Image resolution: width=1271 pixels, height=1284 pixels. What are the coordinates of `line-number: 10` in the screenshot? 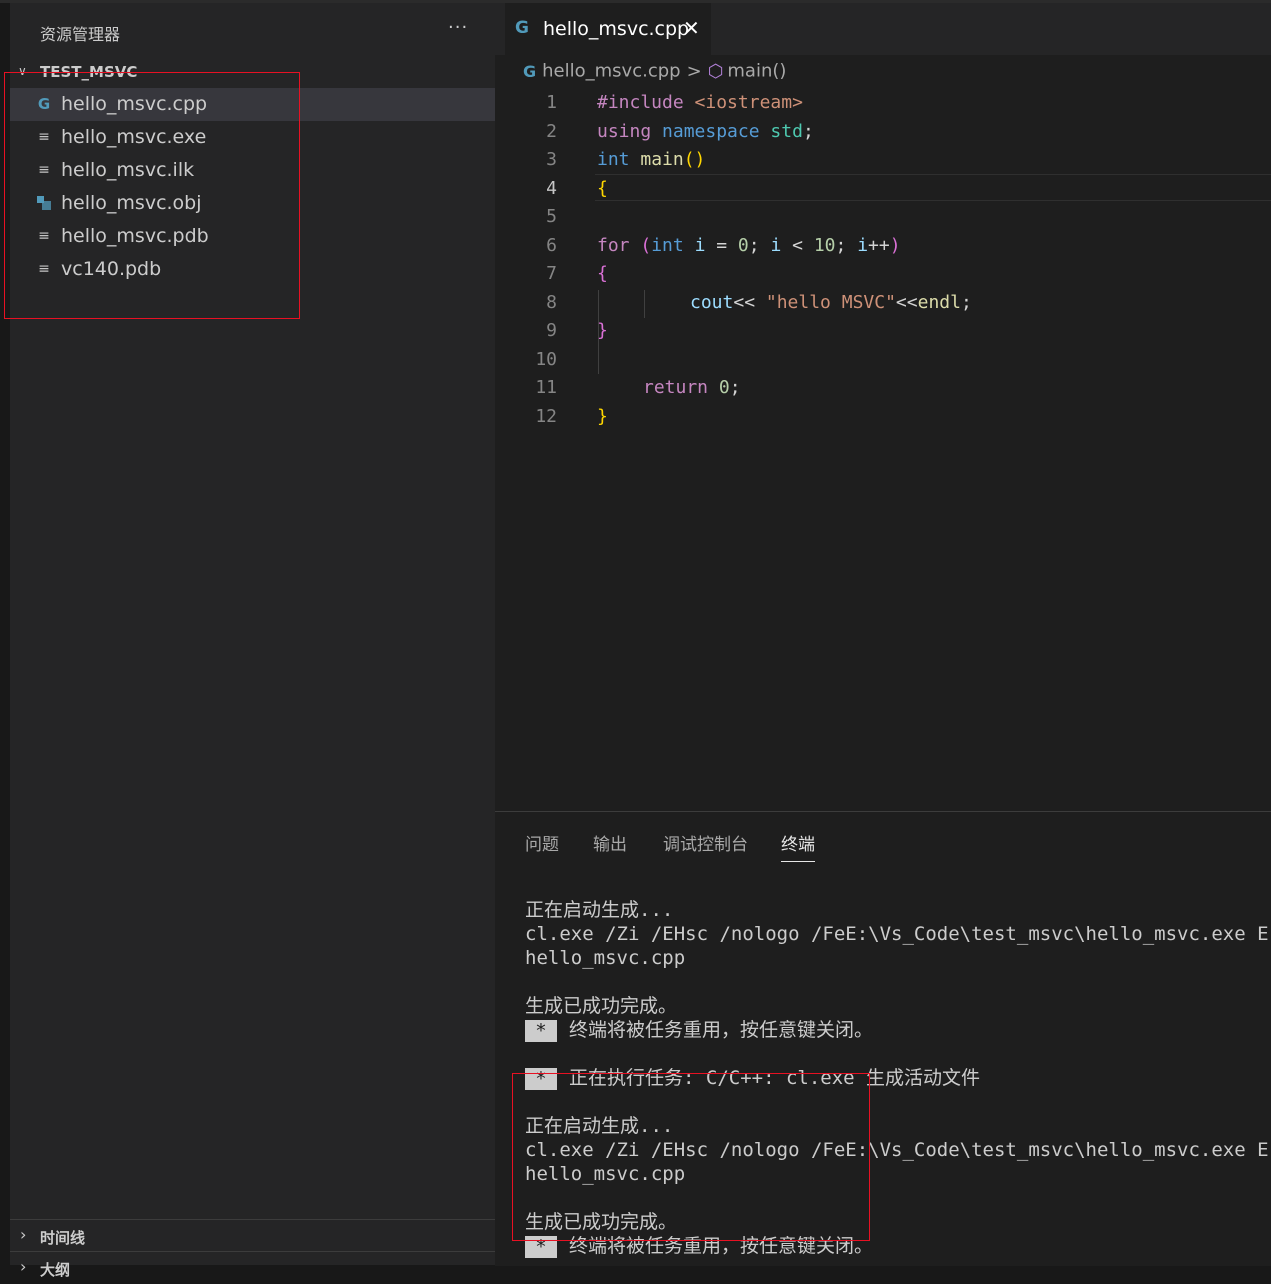 It's located at (546, 359).